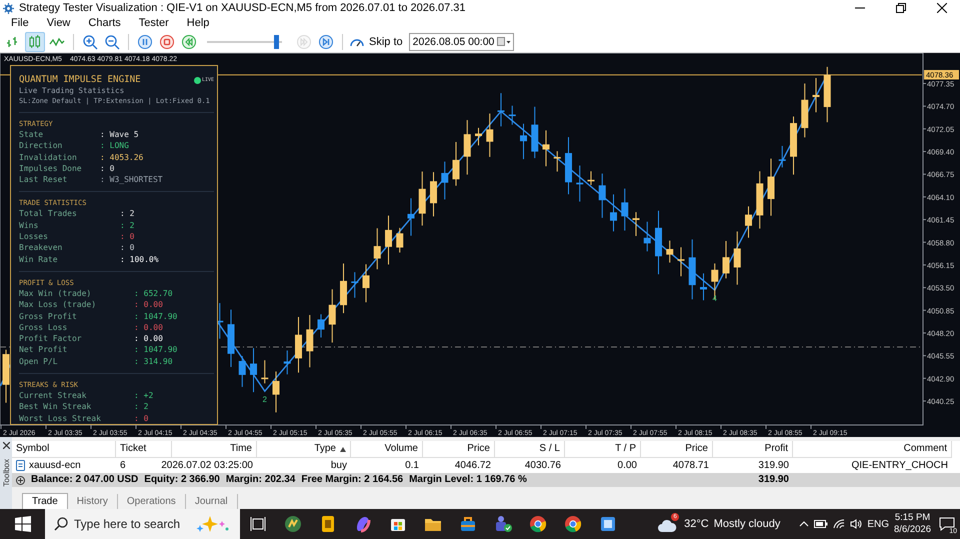  I want to click on stat-label: Max Win (trade), so click(55, 294).